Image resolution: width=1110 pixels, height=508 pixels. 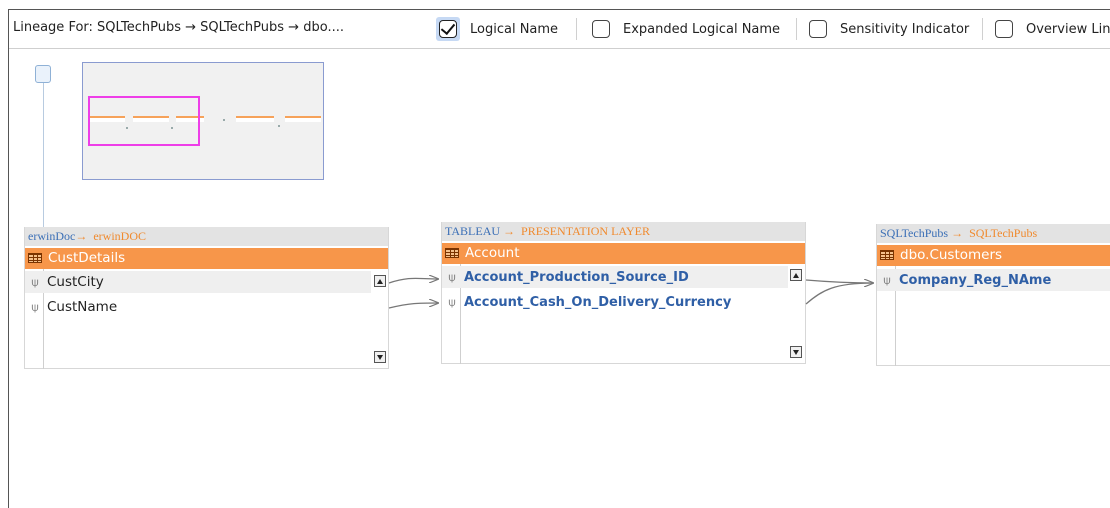 What do you see at coordinates (951, 255) in the screenshot?
I see `table-name: dbo.Customers` at bounding box center [951, 255].